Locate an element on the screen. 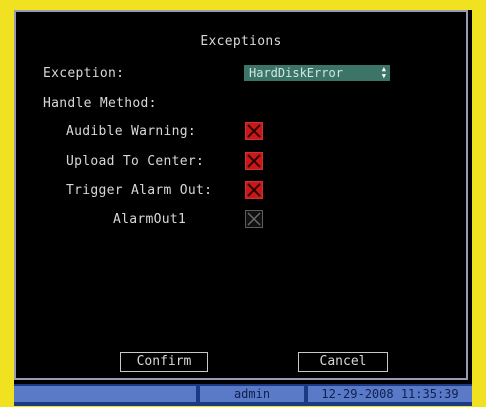 The image size is (486, 407). audible-warning-checkbox is located at coordinates (254, 131).